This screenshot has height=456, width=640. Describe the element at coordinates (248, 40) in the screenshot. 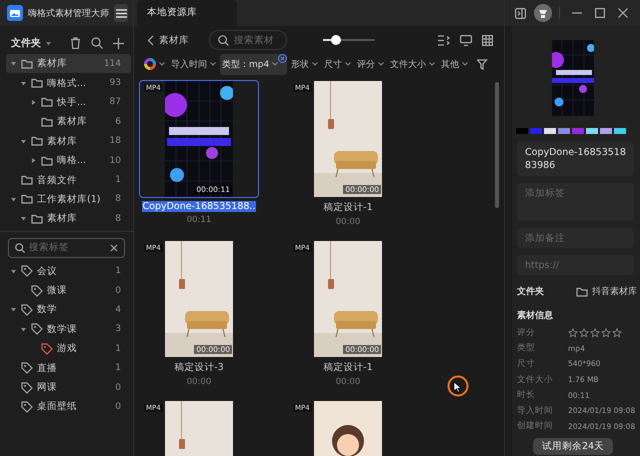

I see `search-field: 搜索素材` at that location.